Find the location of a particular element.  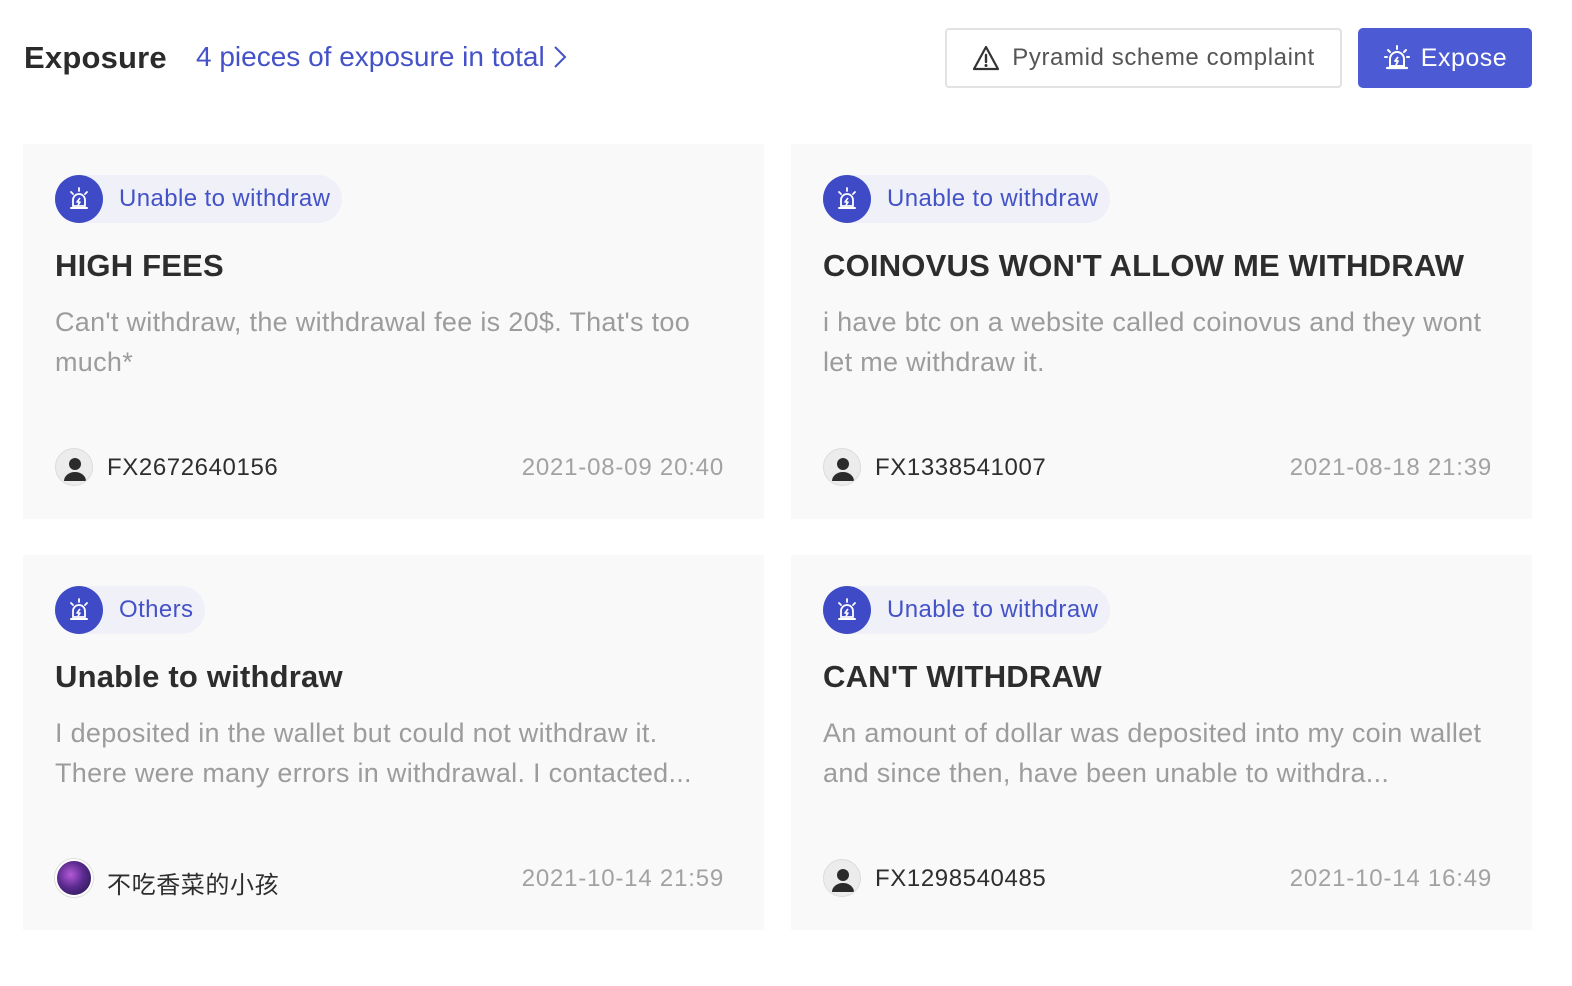

pyramid-scheme-complaint-button: Pyramid scheme complaint is located at coordinates (1143, 58).